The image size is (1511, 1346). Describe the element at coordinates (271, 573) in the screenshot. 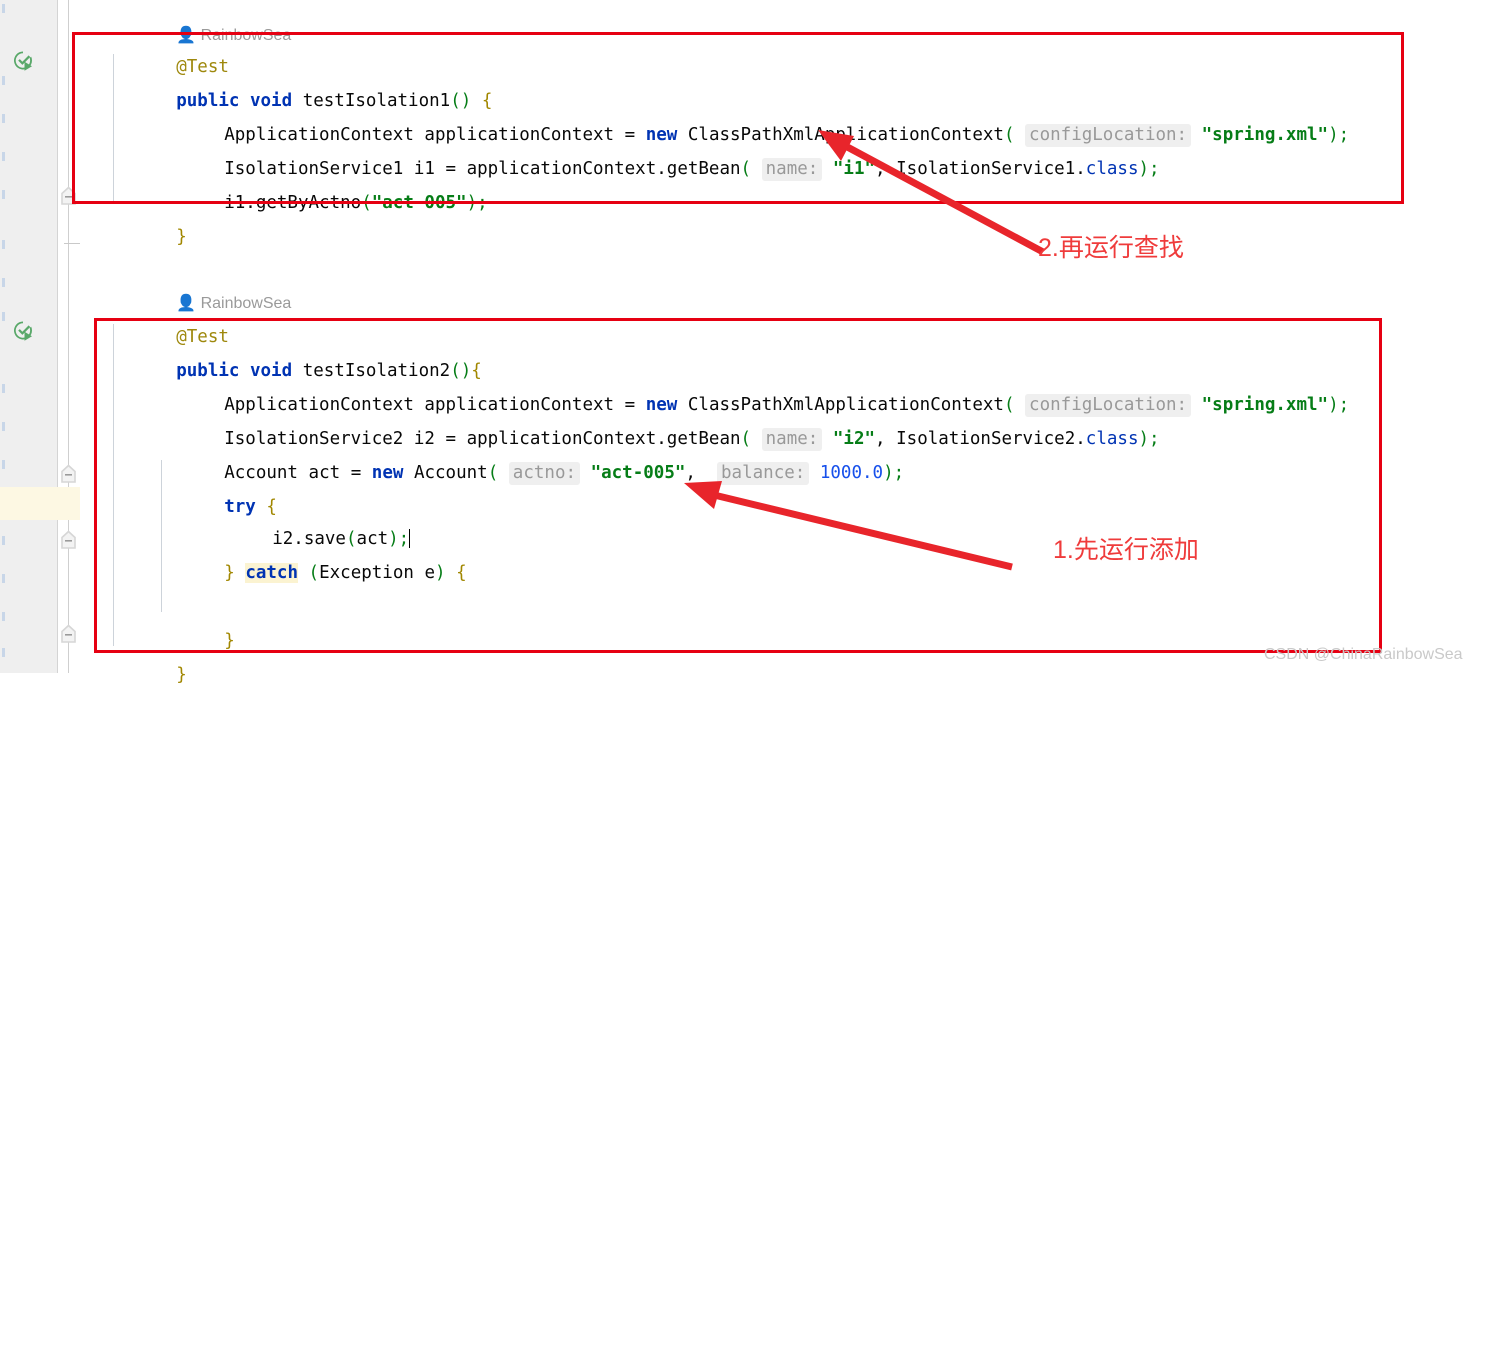

I see `keyword-catch: catch` at that location.